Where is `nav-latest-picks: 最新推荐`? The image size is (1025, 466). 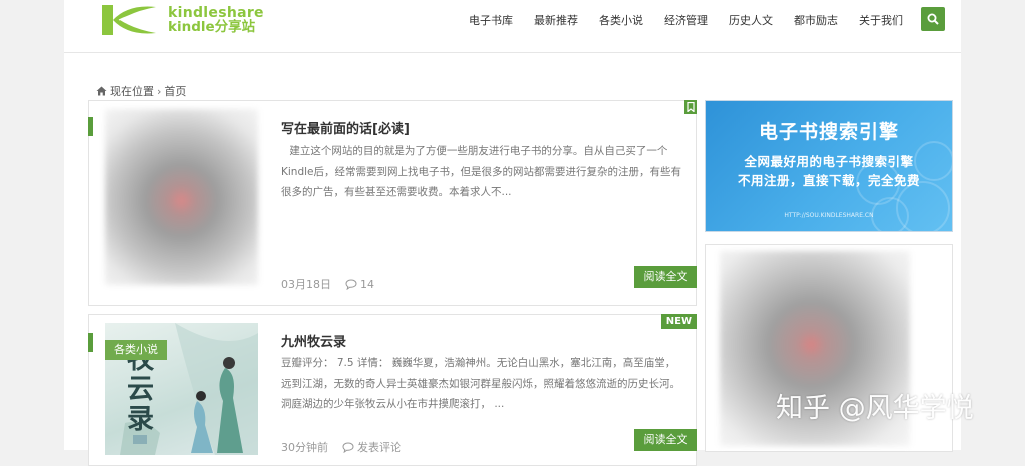 nav-latest-picks: 最新推荐 is located at coordinates (556, 20).